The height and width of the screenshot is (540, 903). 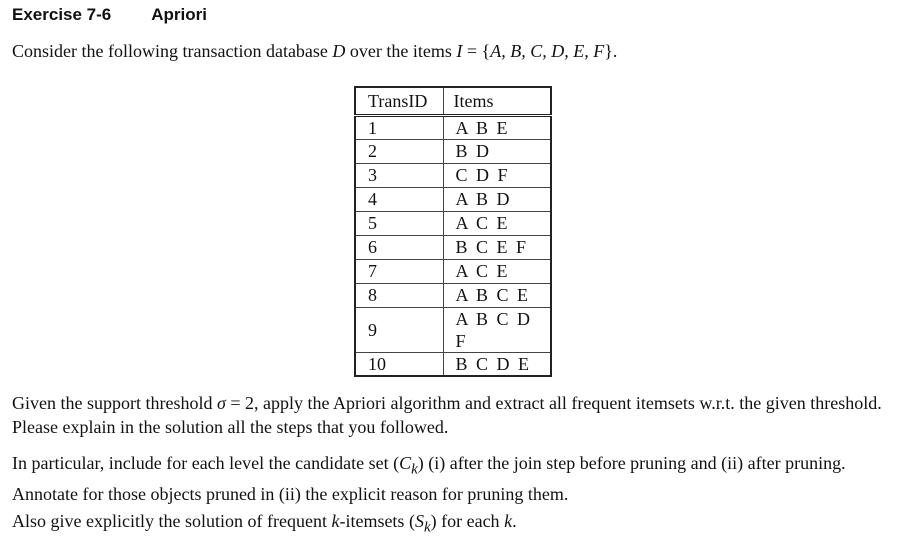 What do you see at coordinates (497, 246) in the screenshot?
I see `cell-items: B C E F` at bounding box center [497, 246].